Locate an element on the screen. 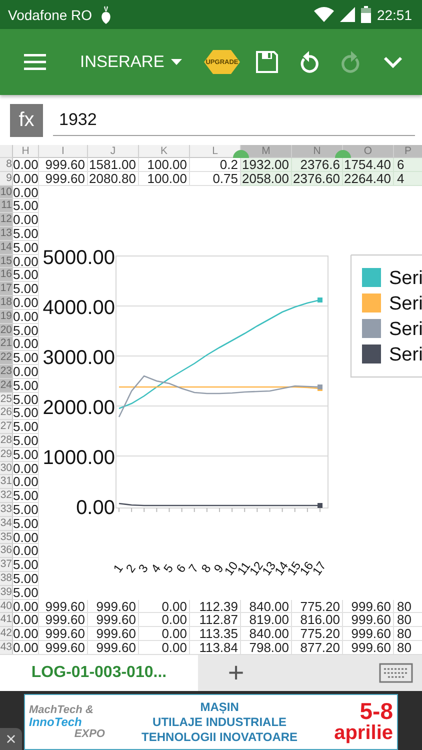 The width and height of the screenshot is (422, 750). row-header: 9 is located at coordinates (6, 179).